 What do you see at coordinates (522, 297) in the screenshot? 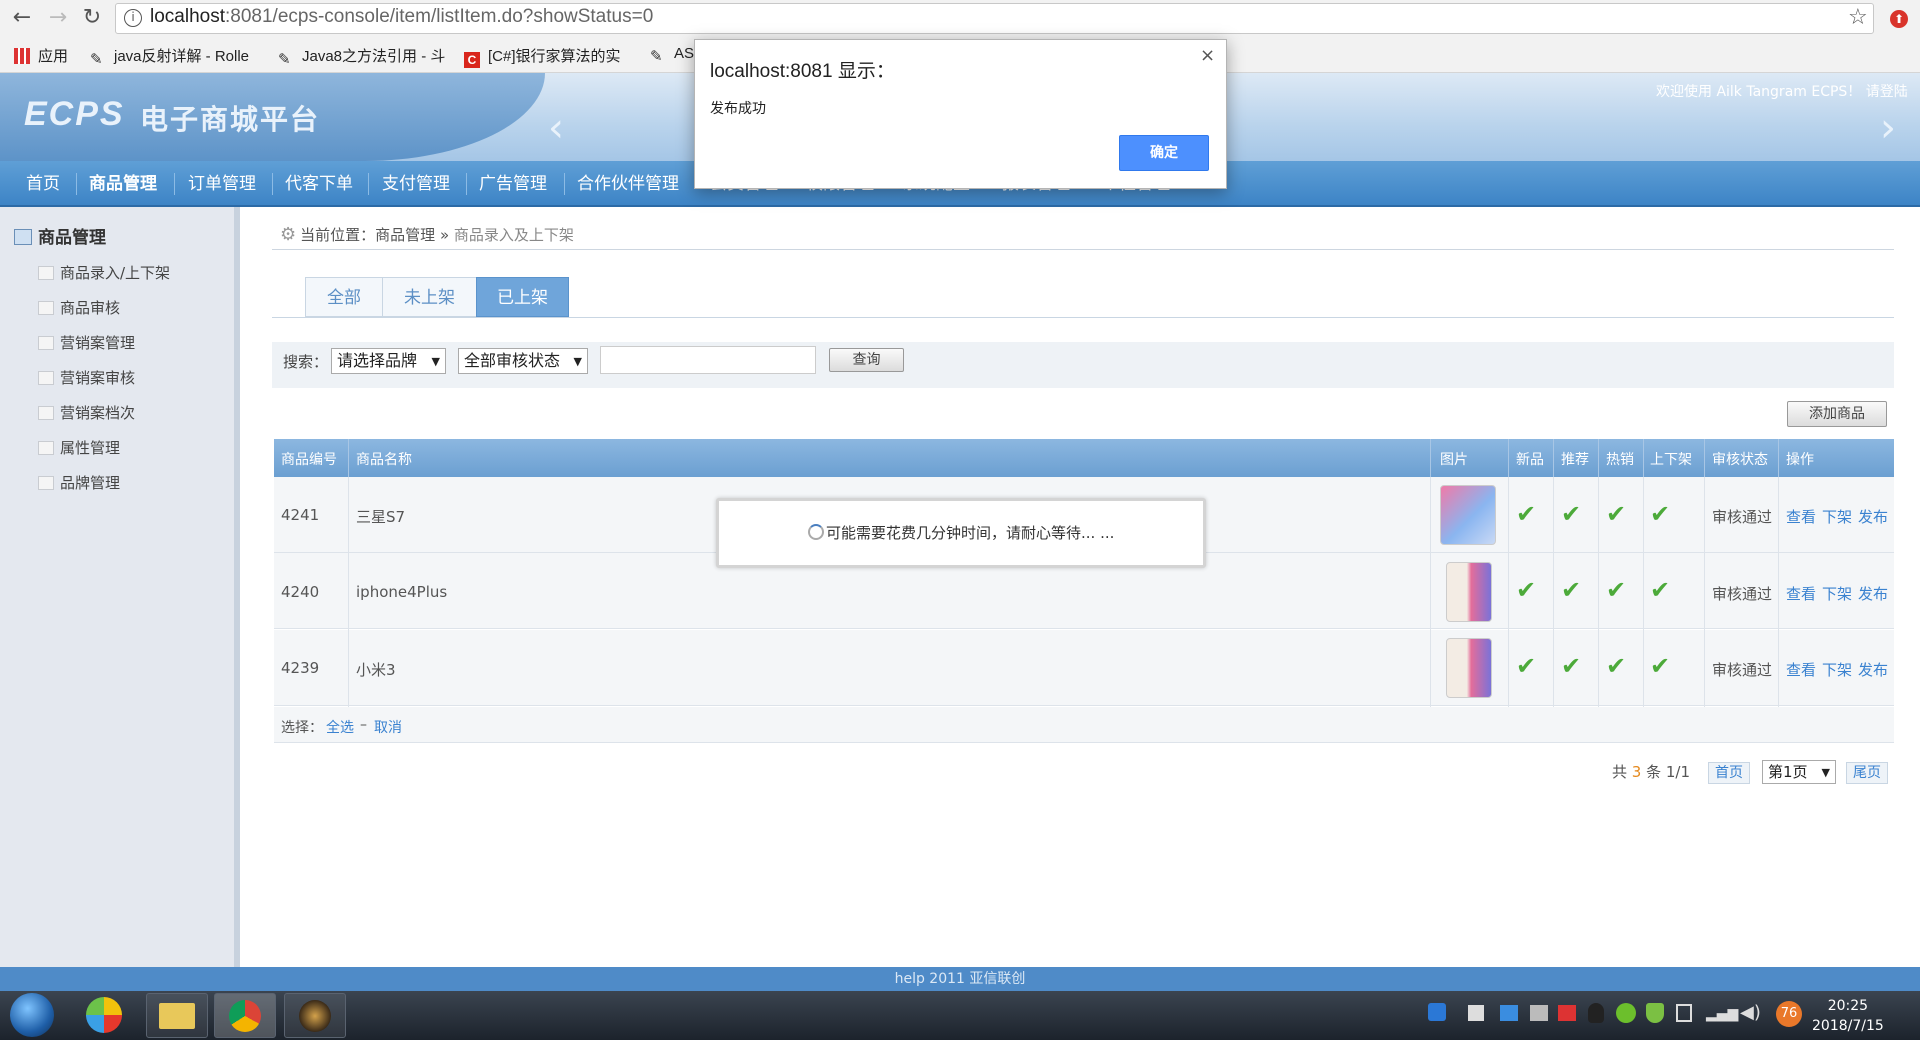
I see `tab-listed: 已上架` at bounding box center [522, 297].